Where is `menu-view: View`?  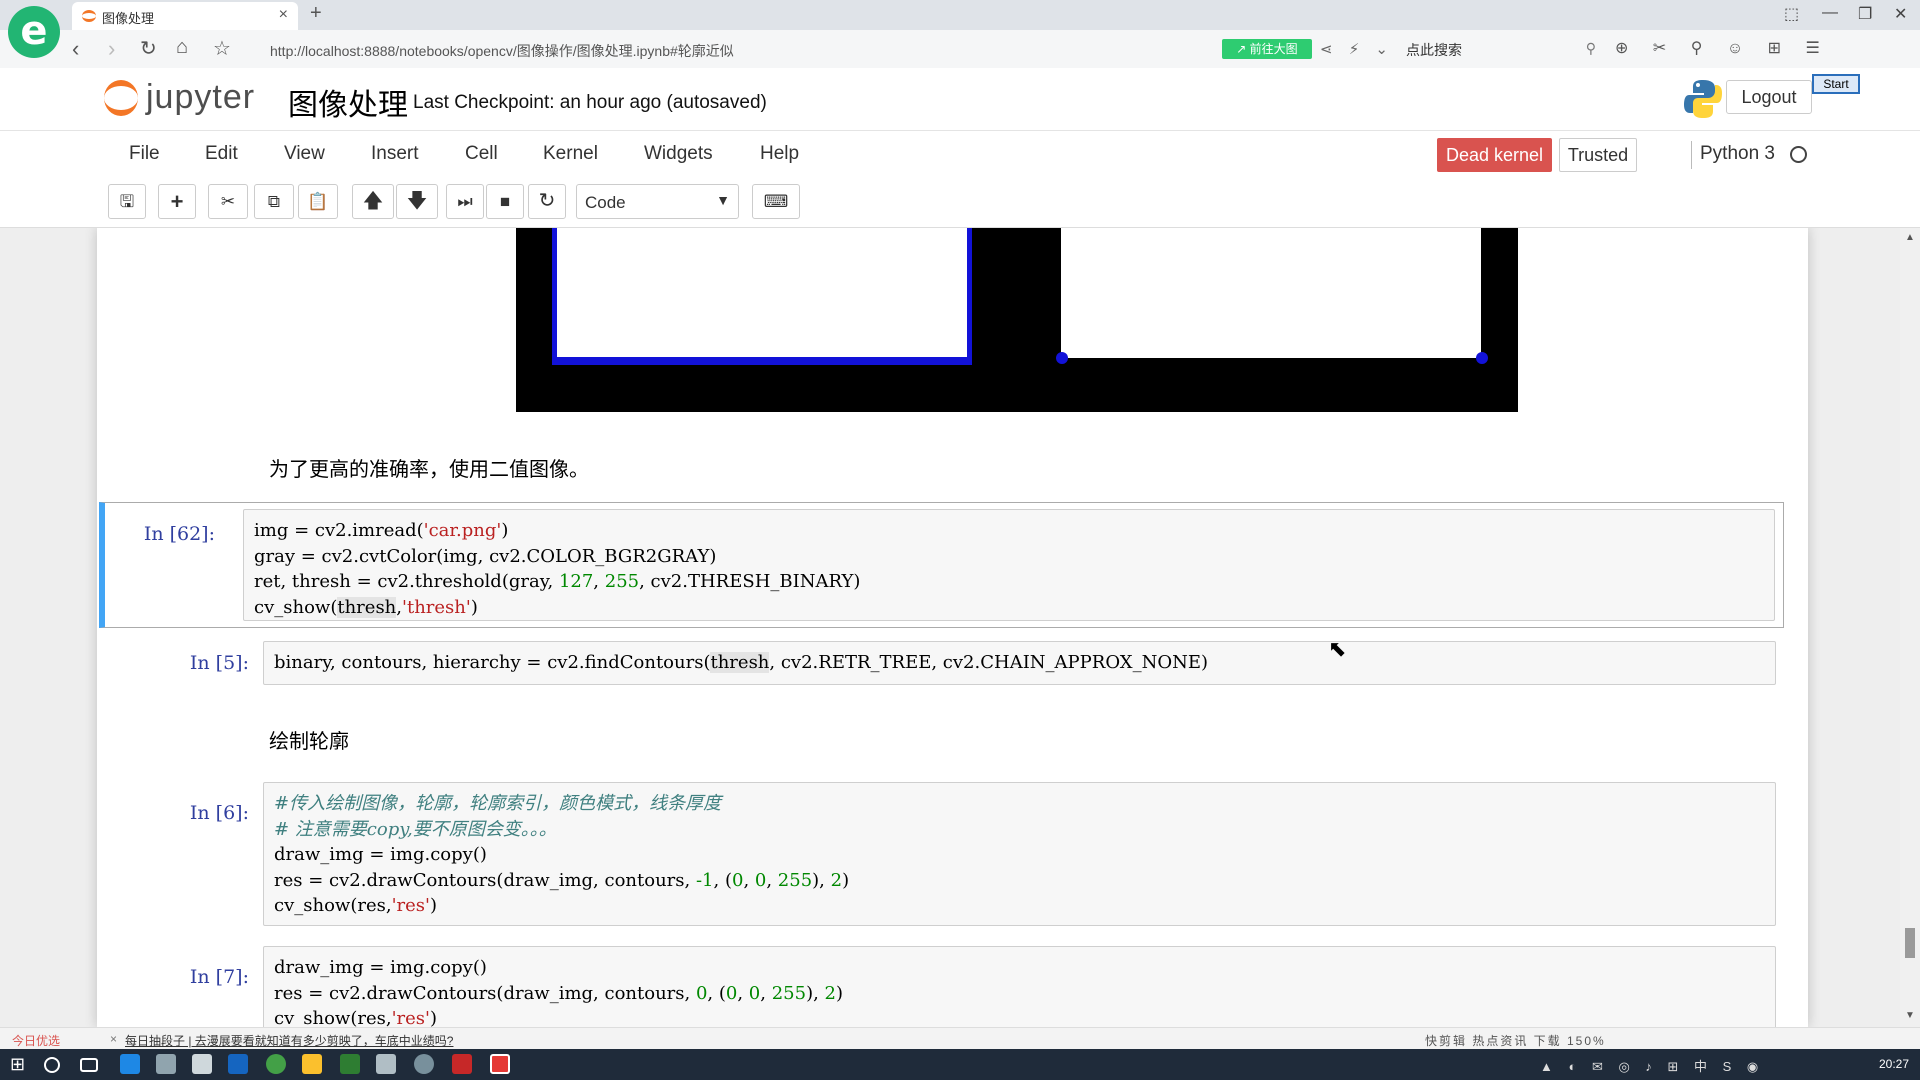
menu-view: View is located at coordinates (304, 154).